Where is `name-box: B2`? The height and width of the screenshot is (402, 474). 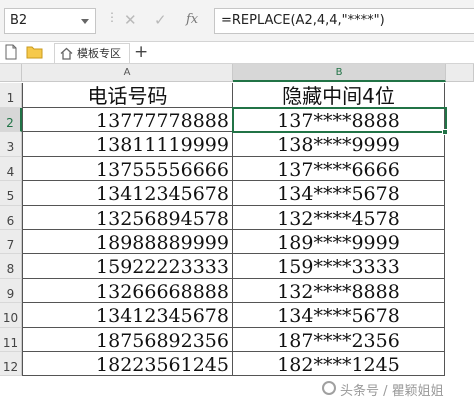 name-box: B2 is located at coordinates (50, 21).